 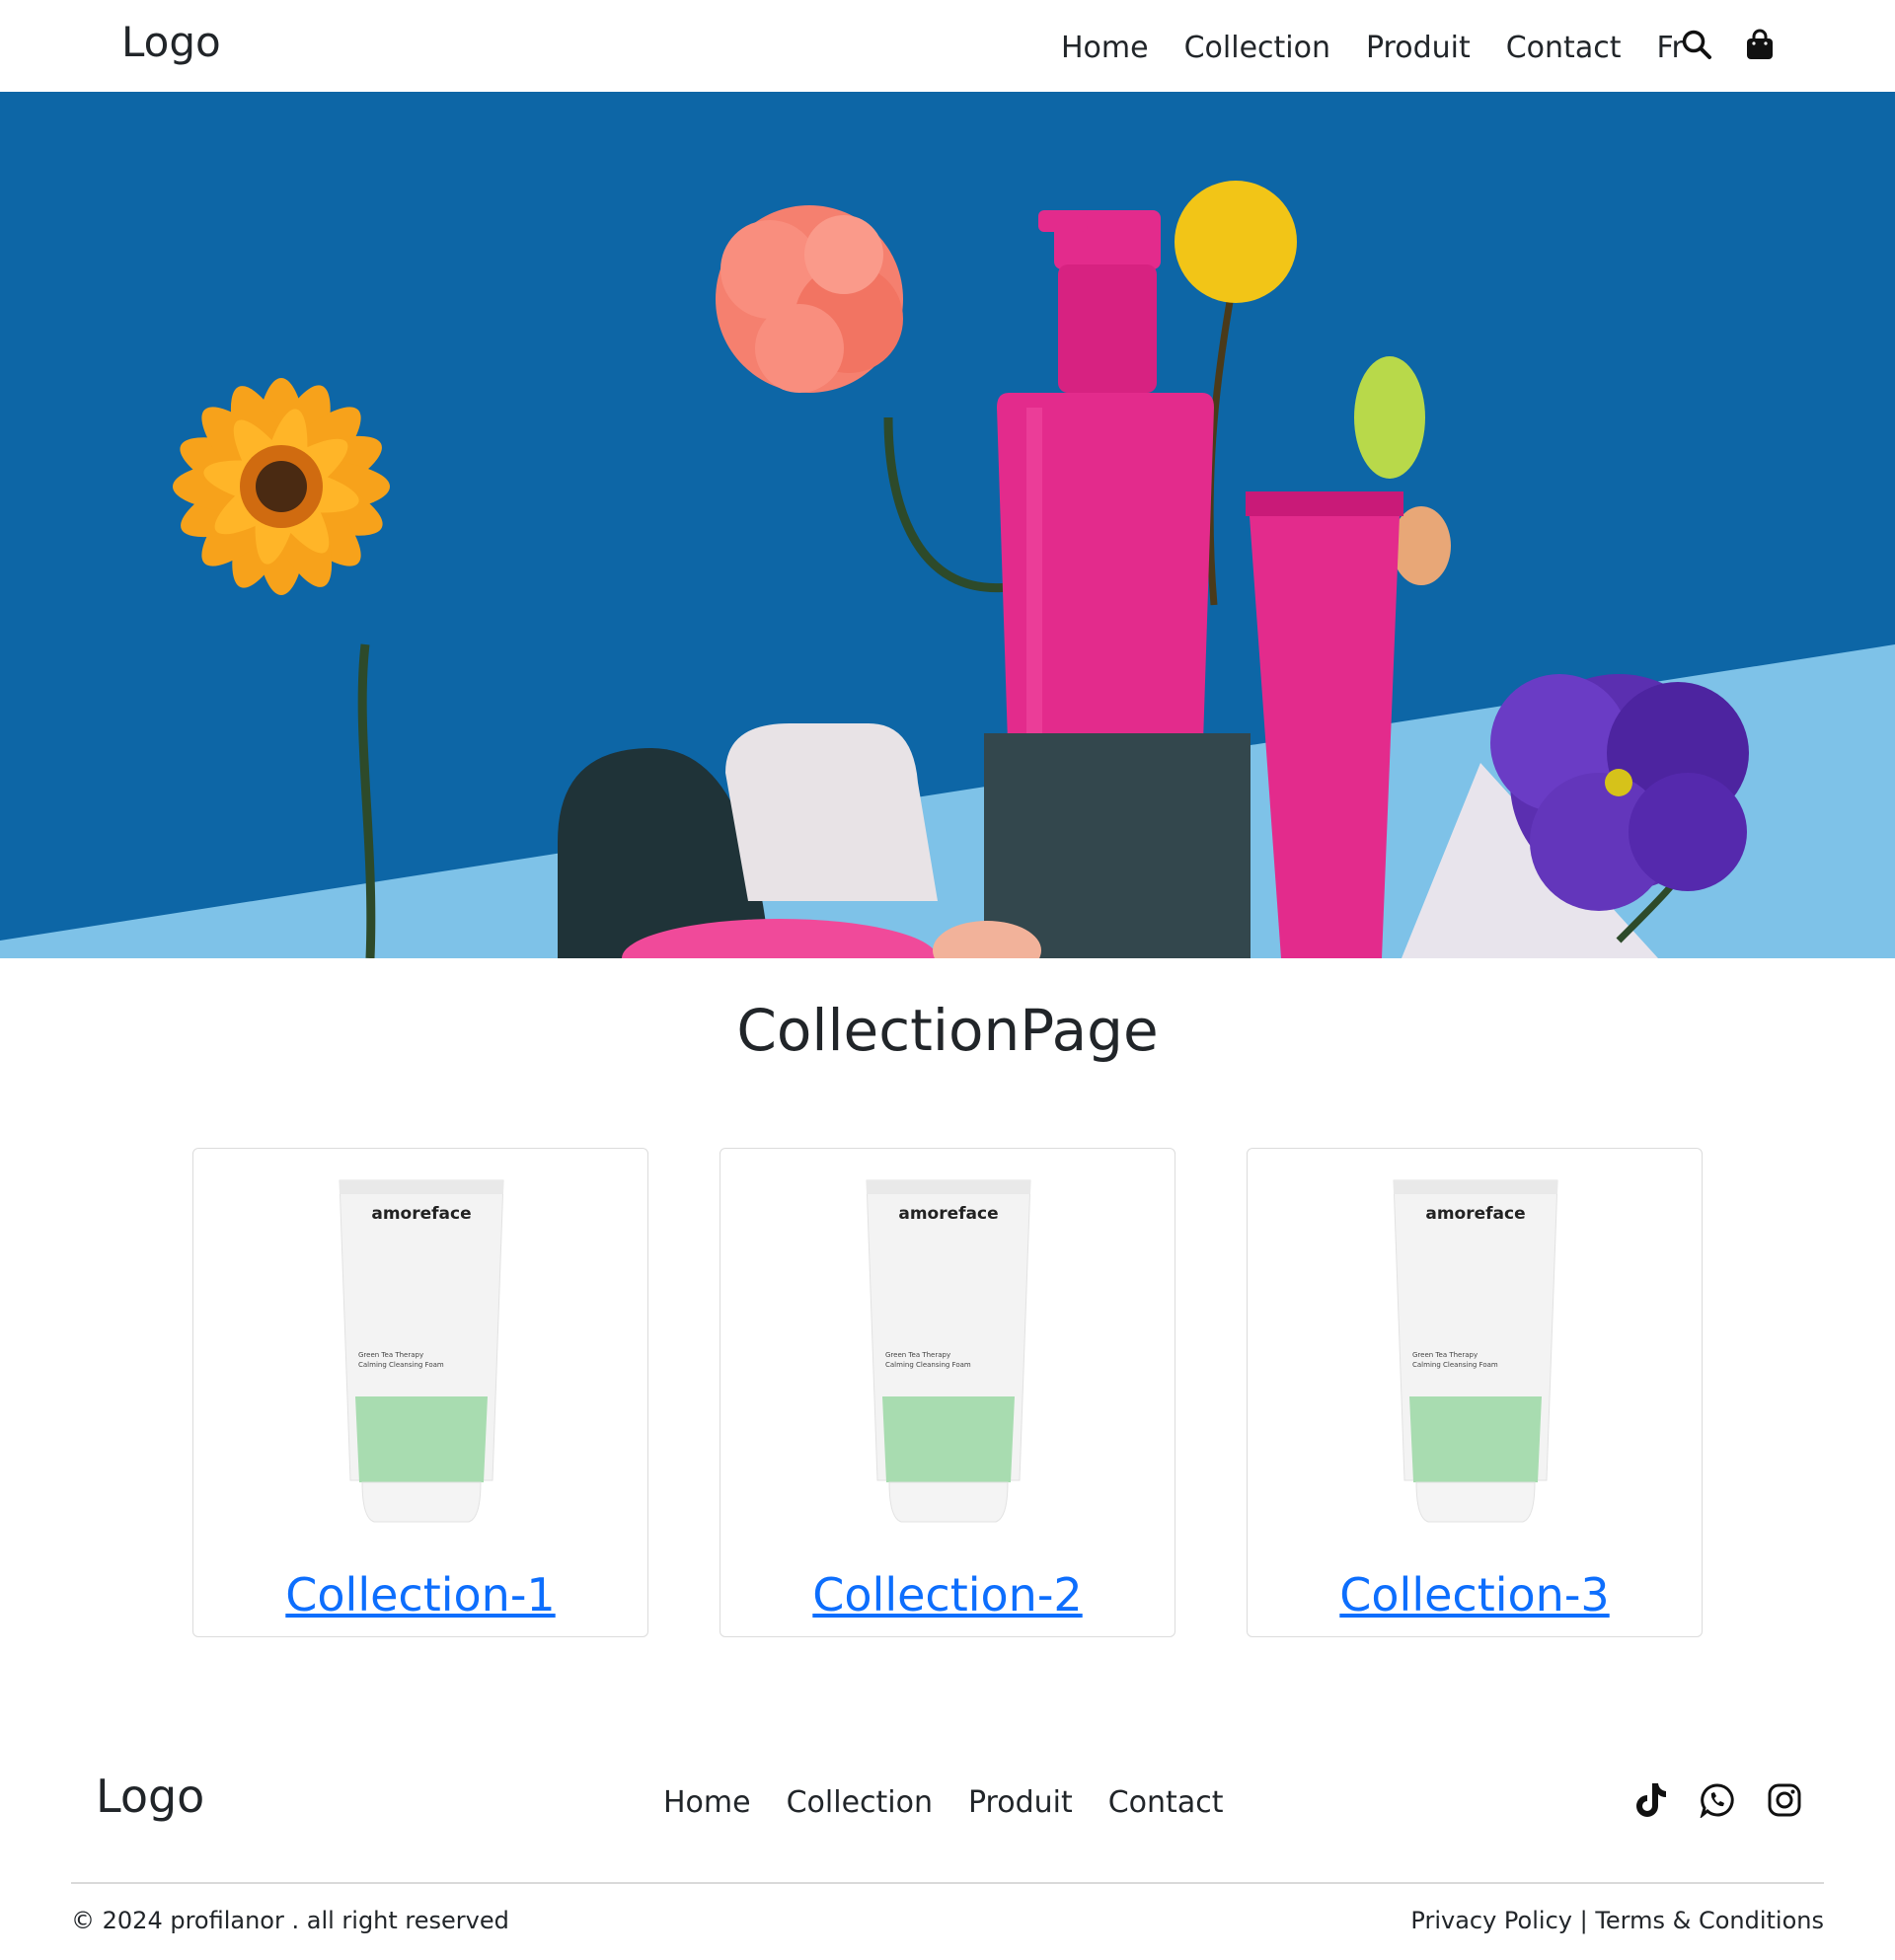 I want to click on instagram-icon, so click(x=1784, y=1800).